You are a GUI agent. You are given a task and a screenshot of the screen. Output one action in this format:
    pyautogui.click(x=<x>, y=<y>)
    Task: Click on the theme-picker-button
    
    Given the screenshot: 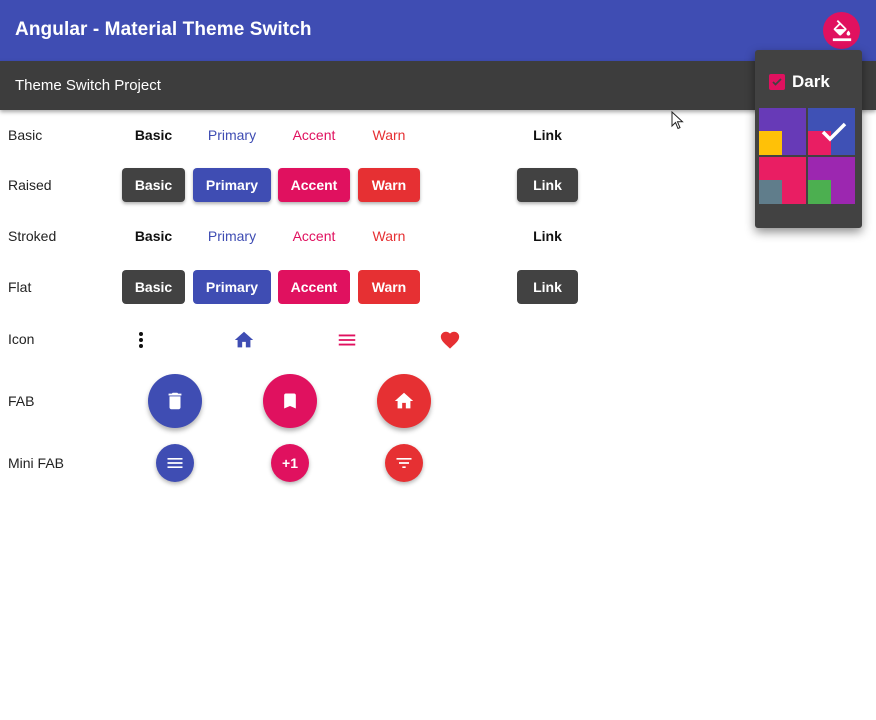 What is the action you would take?
    pyautogui.click(x=841, y=30)
    